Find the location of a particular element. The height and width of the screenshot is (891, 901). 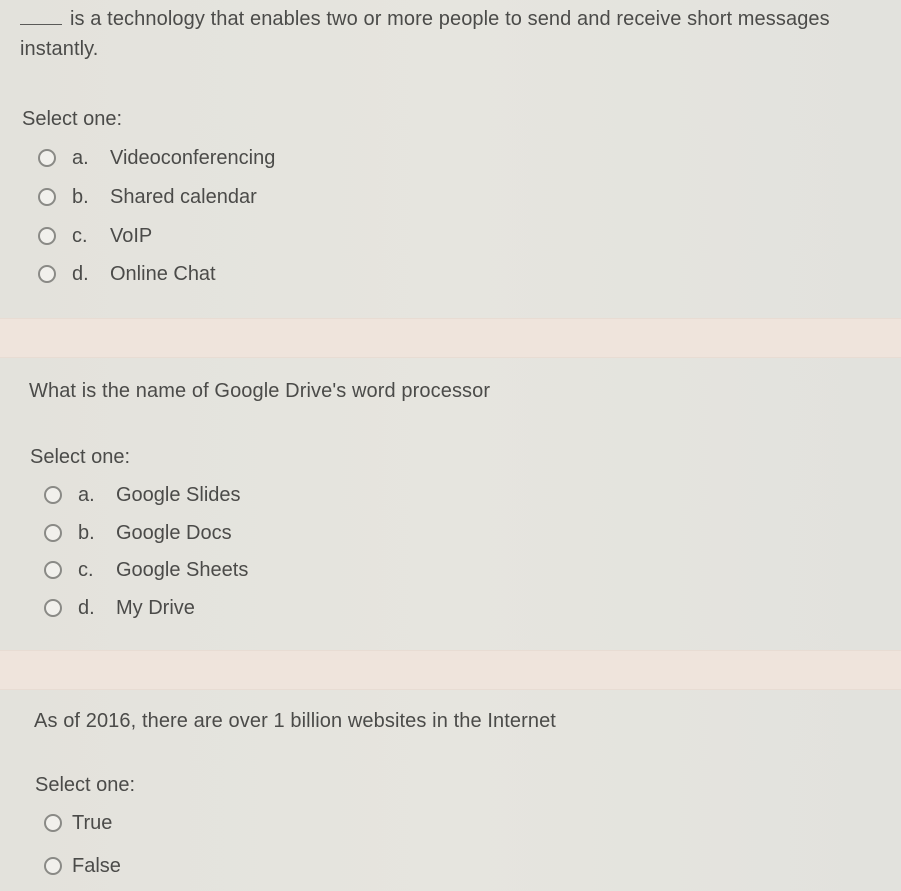

option-label: Google Docs is located at coordinates (174, 533).